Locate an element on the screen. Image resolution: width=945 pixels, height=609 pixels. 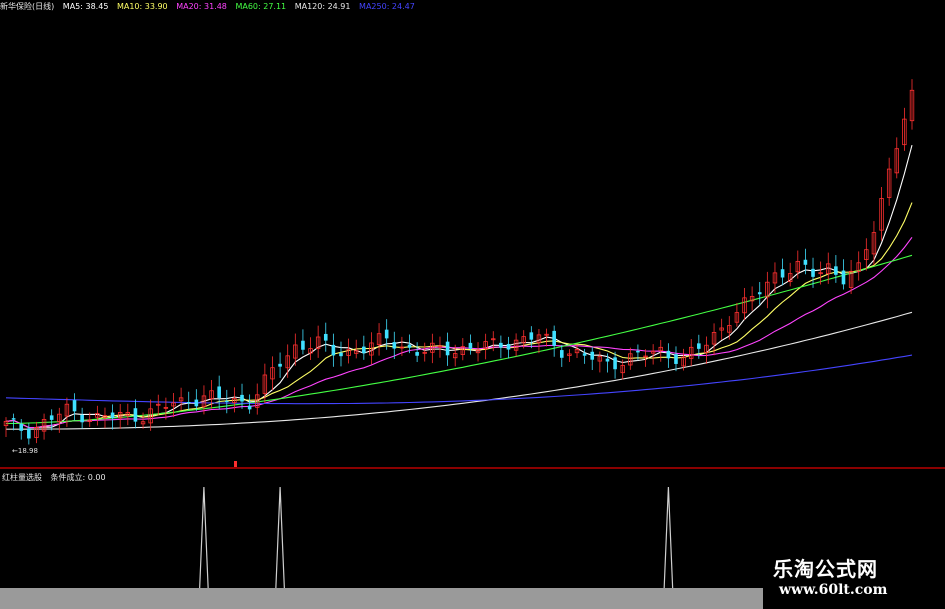
watermark-title: 乐淘公式网 is located at coordinates (825, 569).